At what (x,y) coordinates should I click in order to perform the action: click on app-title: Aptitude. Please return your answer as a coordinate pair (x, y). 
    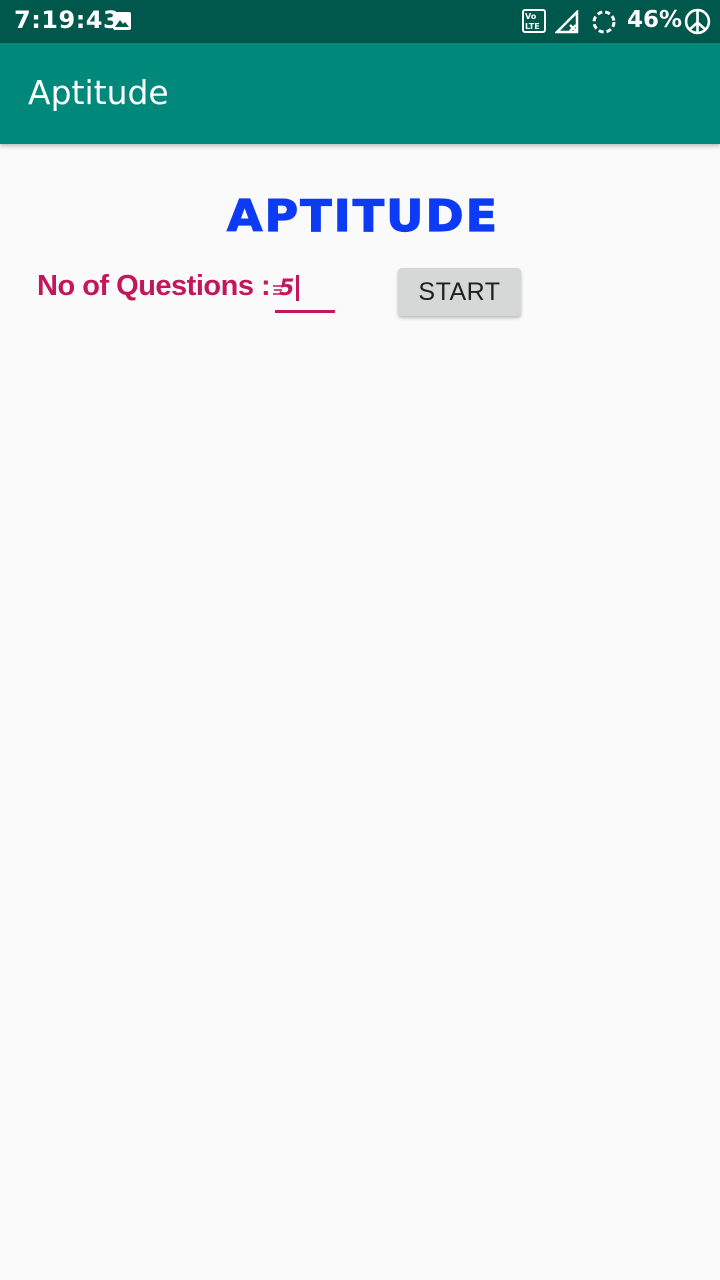
    Looking at the image, I should click on (98, 92).